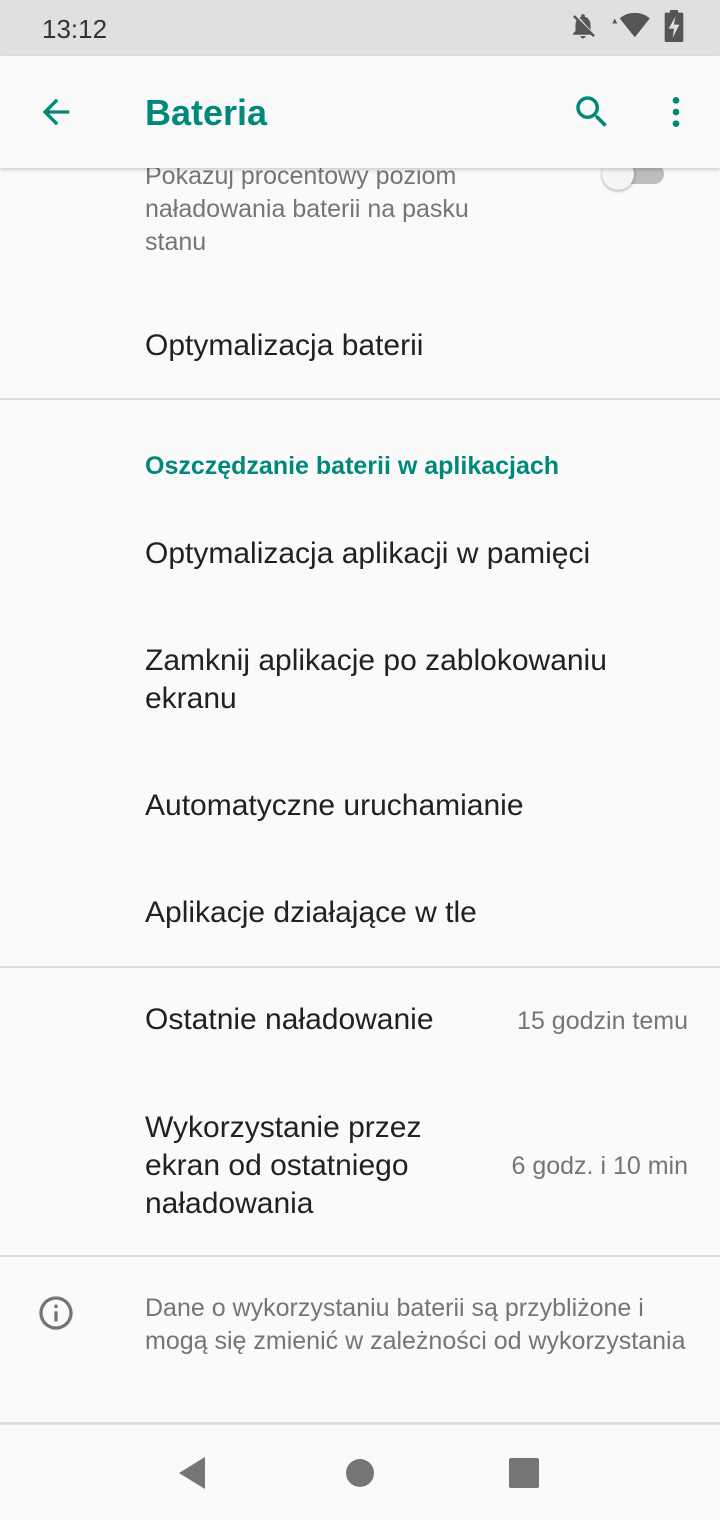  I want to click on battery-charging-icon, so click(674, 28).